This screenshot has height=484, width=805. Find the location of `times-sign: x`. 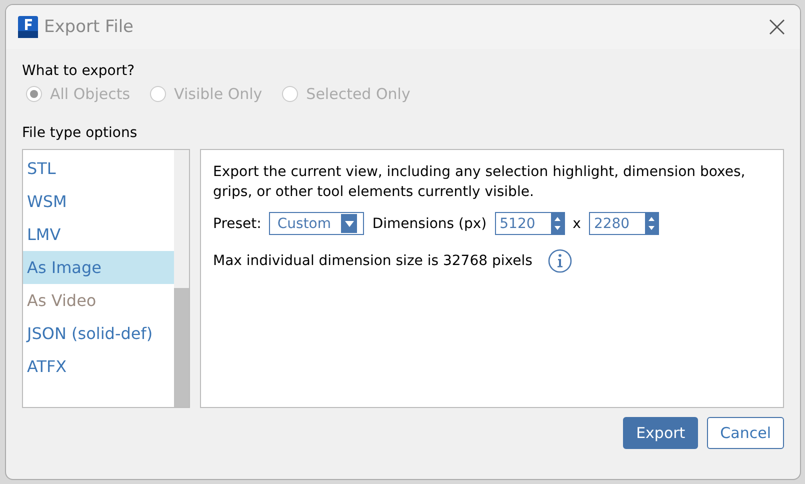

times-sign: x is located at coordinates (576, 224).